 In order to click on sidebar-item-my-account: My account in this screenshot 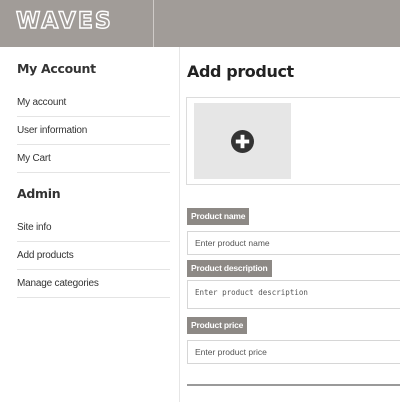, I will do `click(93, 103)`.